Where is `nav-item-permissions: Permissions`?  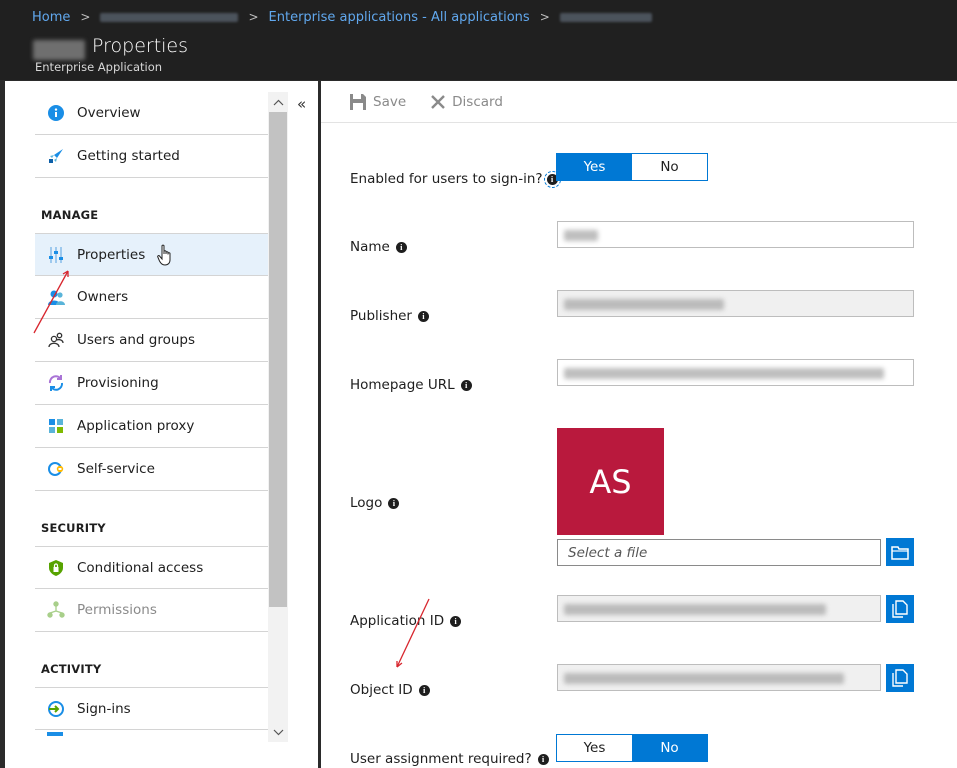
nav-item-permissions: Permissions is located at coordinates (151, 610).